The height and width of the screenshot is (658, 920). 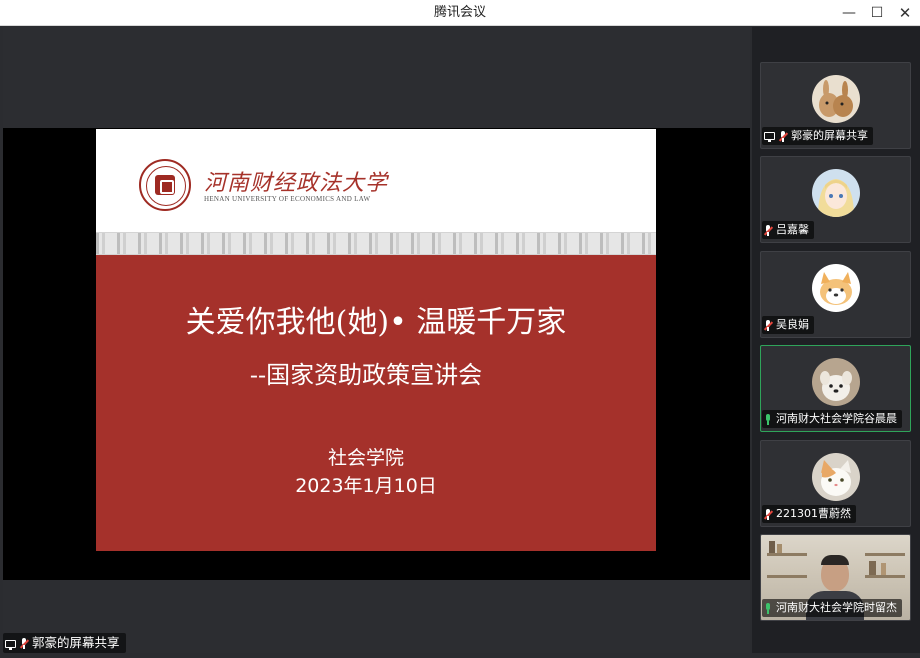 I want to click on participant-tile: 吕嘉馨, so click(x=835, y=199).